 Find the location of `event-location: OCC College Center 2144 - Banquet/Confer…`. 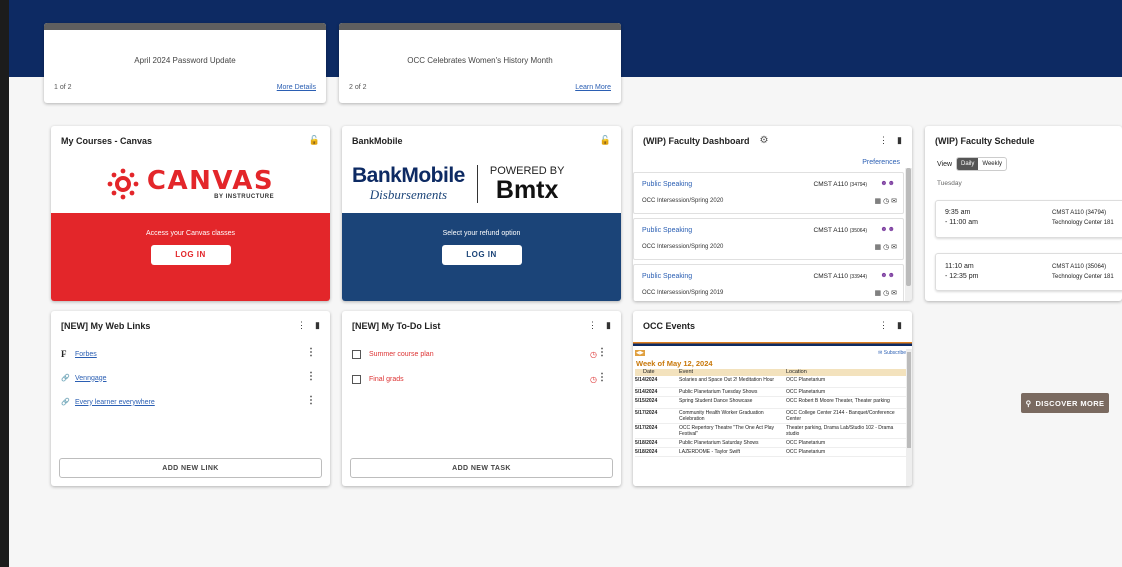

event-location: OCC College Center 2144 - Banquet/Confer… is located at coordinates (840, 416).